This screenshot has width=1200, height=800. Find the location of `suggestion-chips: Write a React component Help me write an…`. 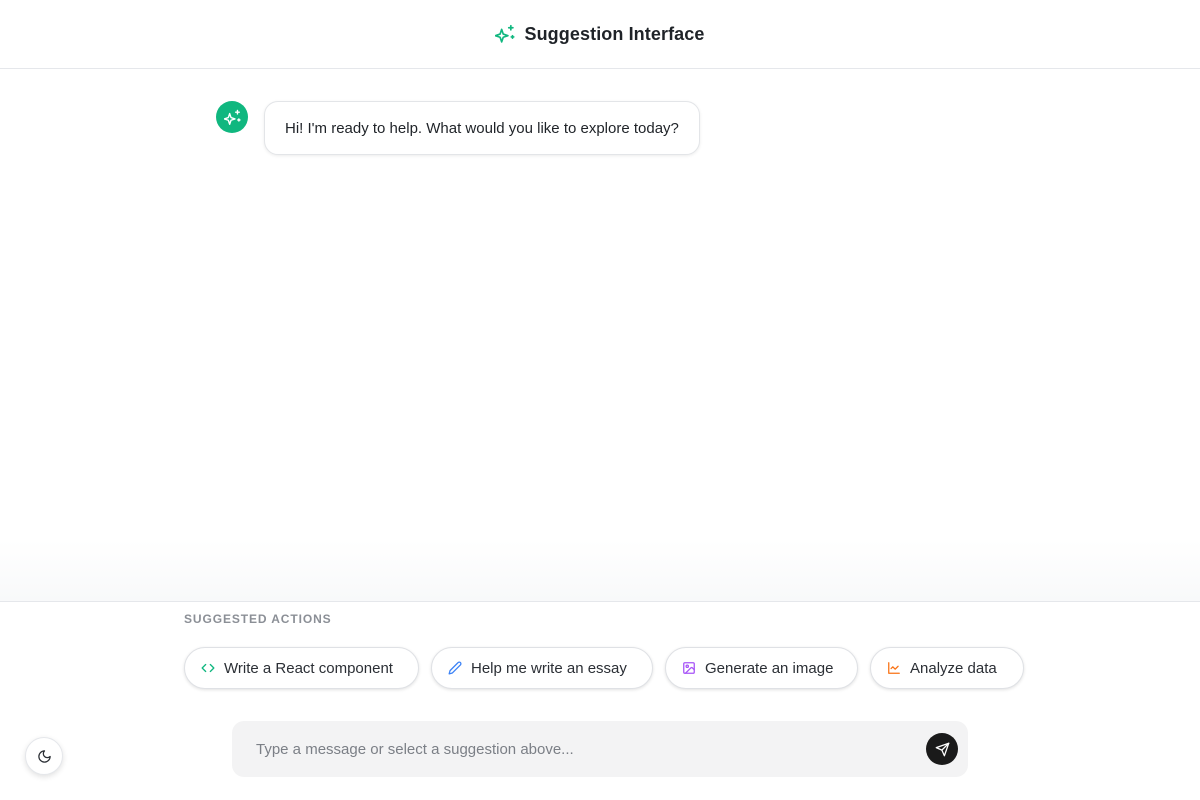

suggestion-chips: Write a React component Help me write an… is located at coordinates (604, 668).